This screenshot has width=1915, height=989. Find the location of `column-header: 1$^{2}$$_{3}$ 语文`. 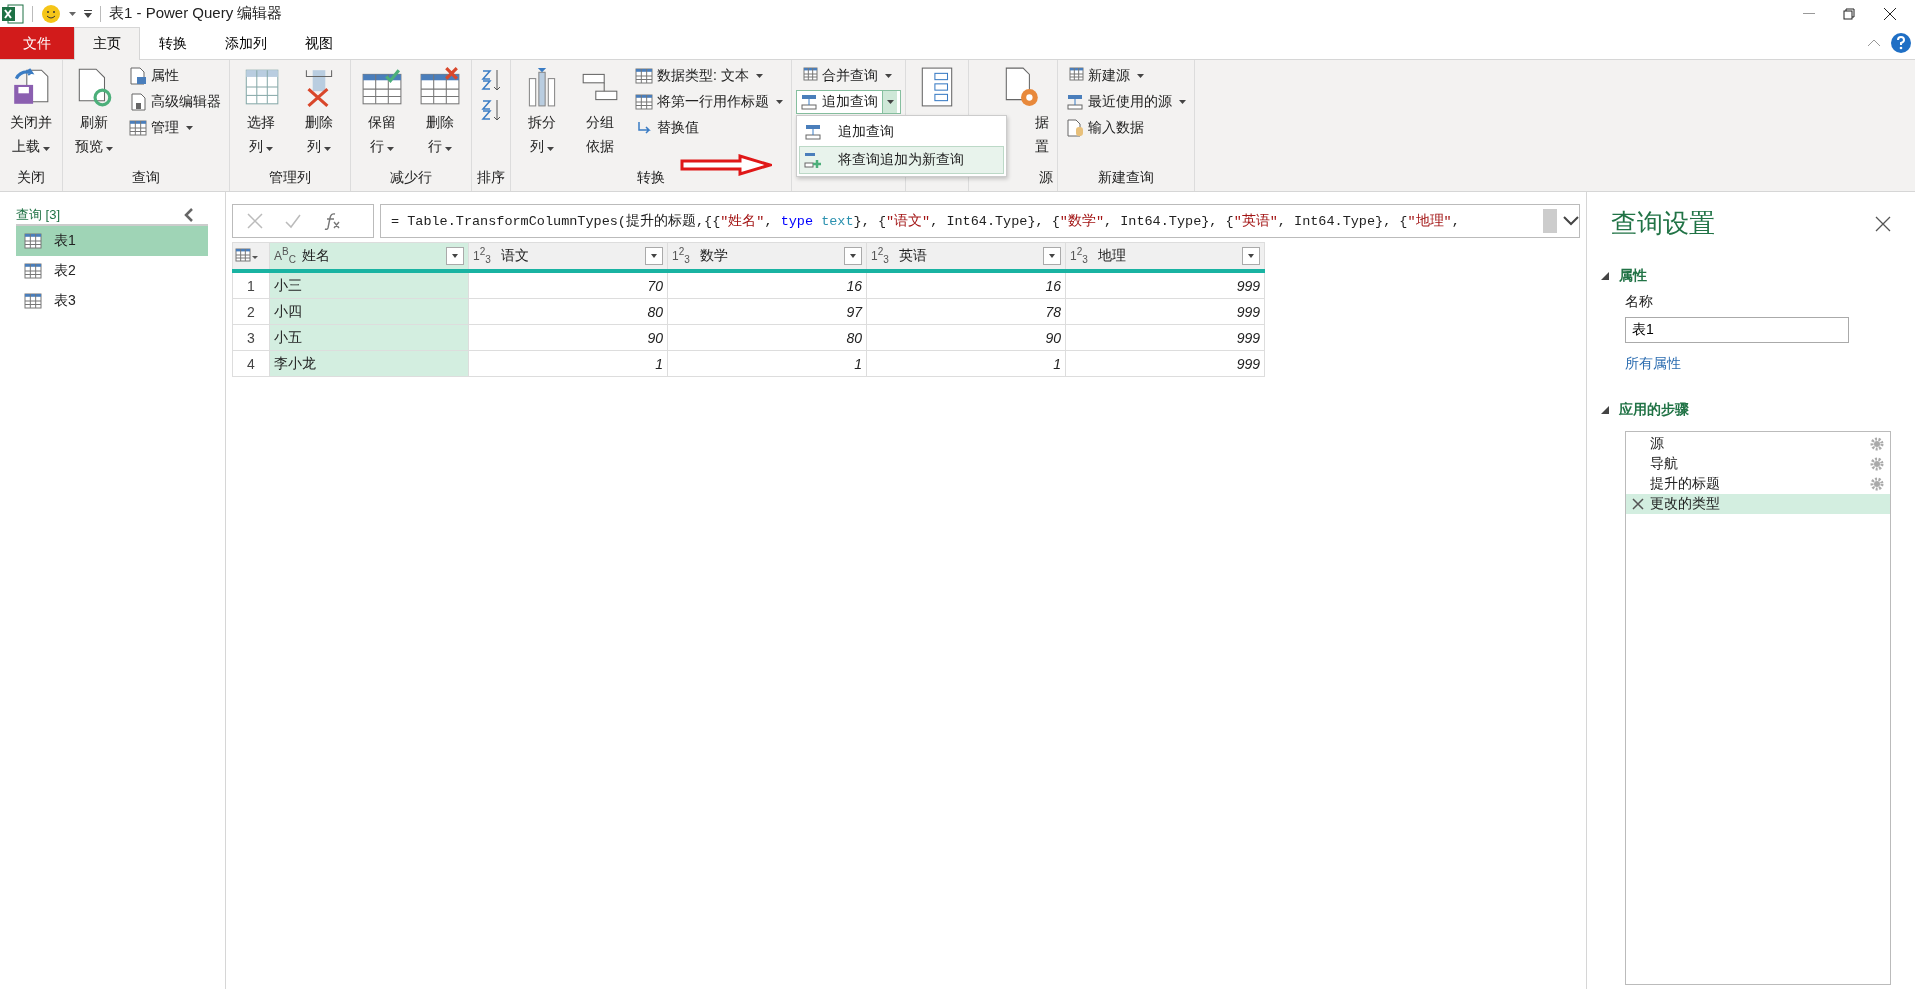

column-header: 1$^{2}$$_{3}$ 语文 is located at coordinates (568, 256).